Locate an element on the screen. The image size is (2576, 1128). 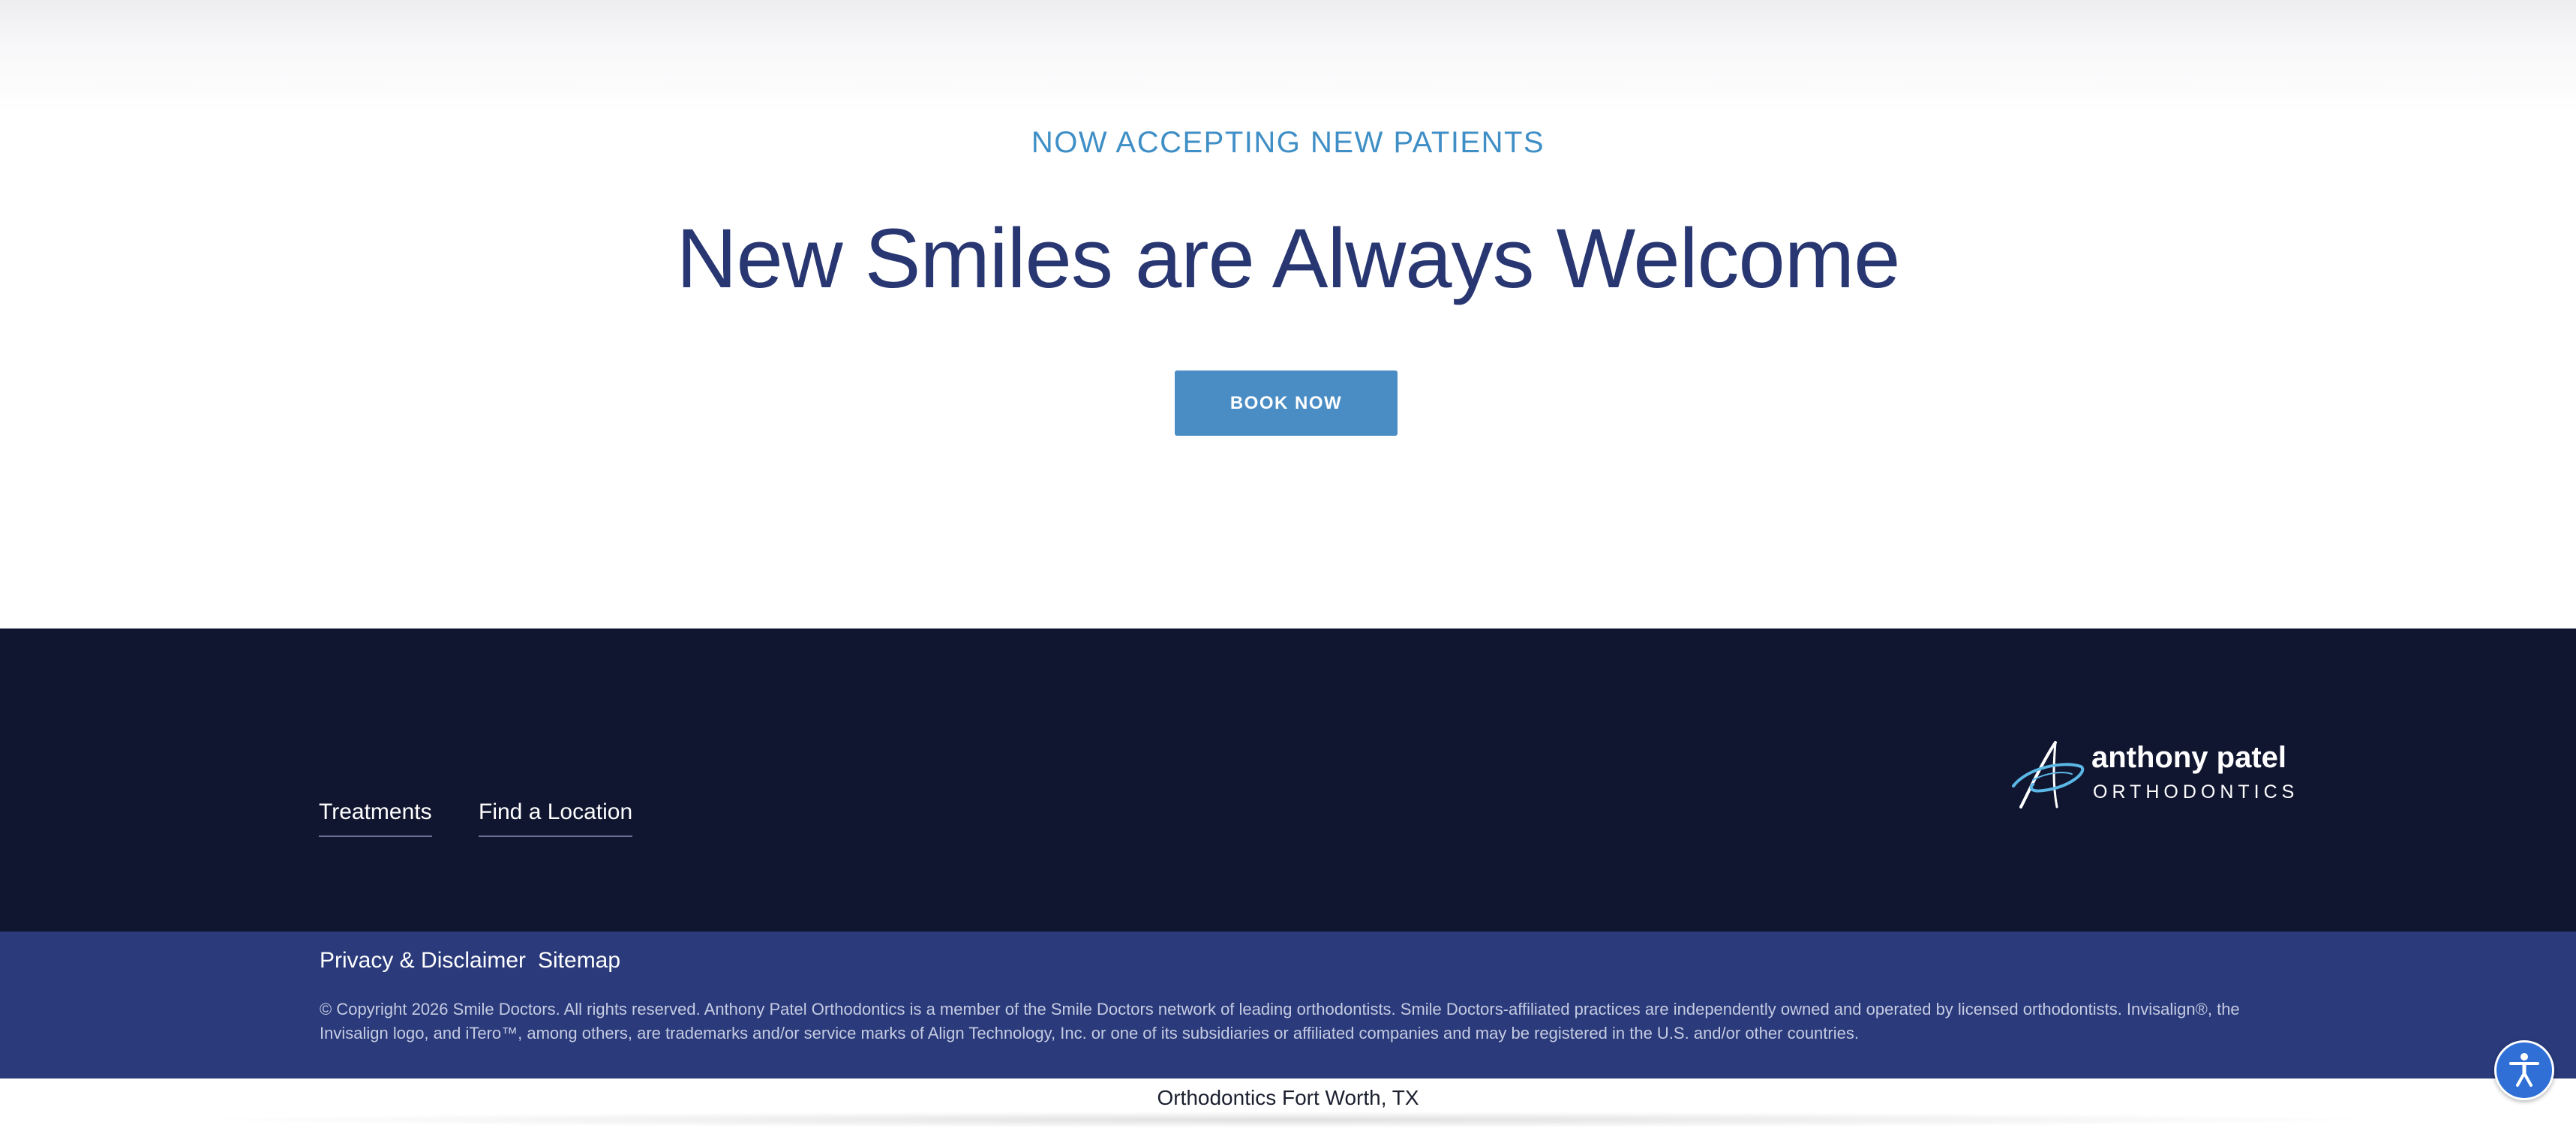
accessibility-person-icon is located at coordinates (2524, 1070).